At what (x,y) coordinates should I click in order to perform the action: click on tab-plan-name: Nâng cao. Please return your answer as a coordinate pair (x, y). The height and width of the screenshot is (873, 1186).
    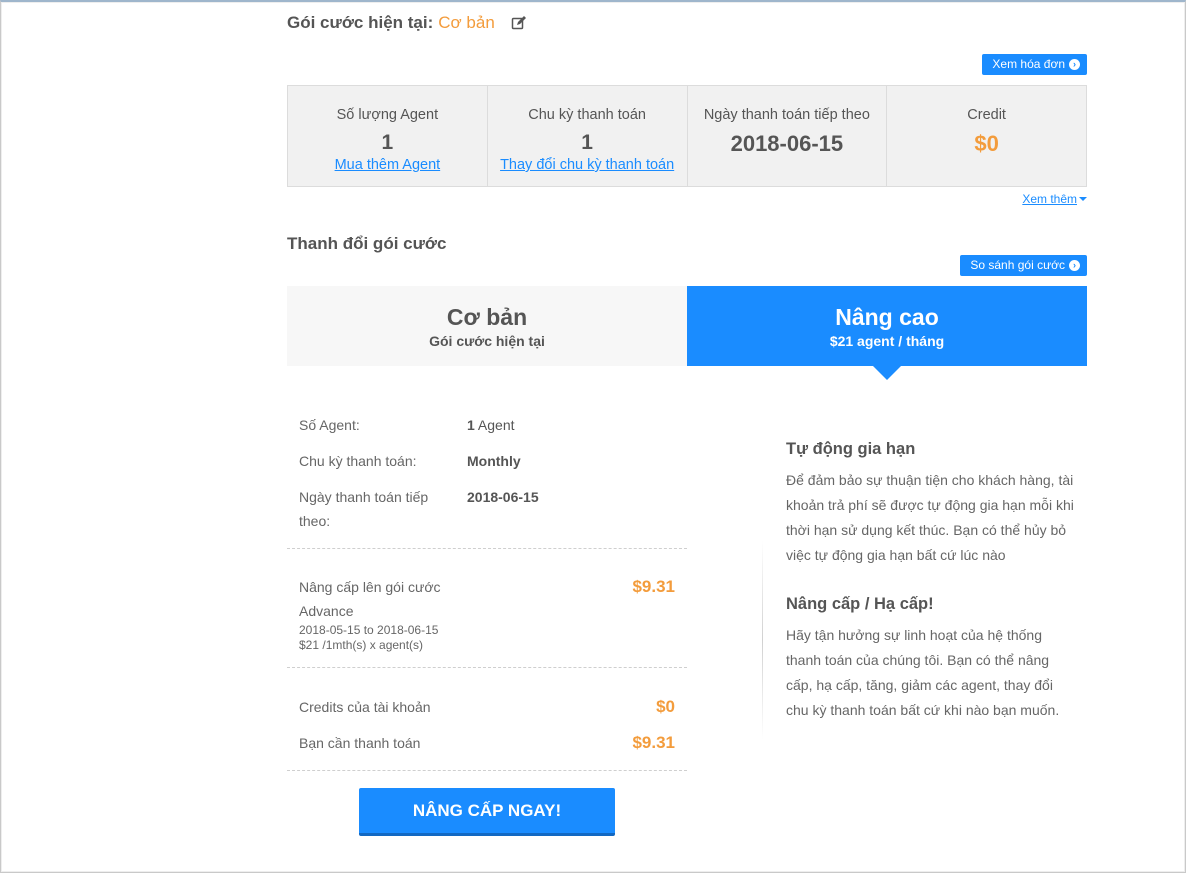
    Looking at the image, I should click on (887, 317).